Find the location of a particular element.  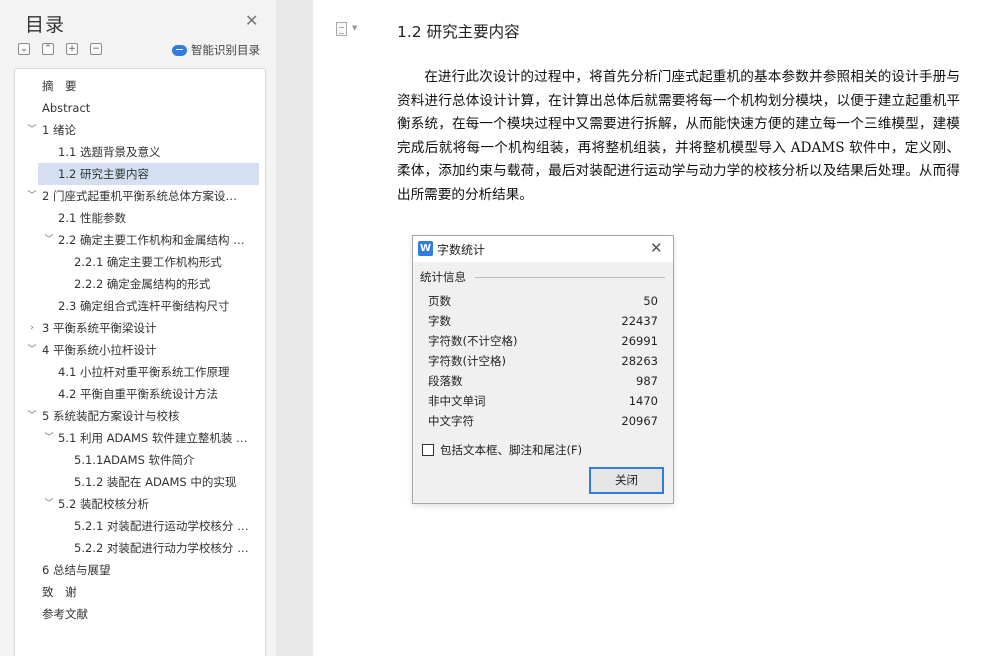

dialog-close-icon: ✕ is located at coordinates (656, 248).